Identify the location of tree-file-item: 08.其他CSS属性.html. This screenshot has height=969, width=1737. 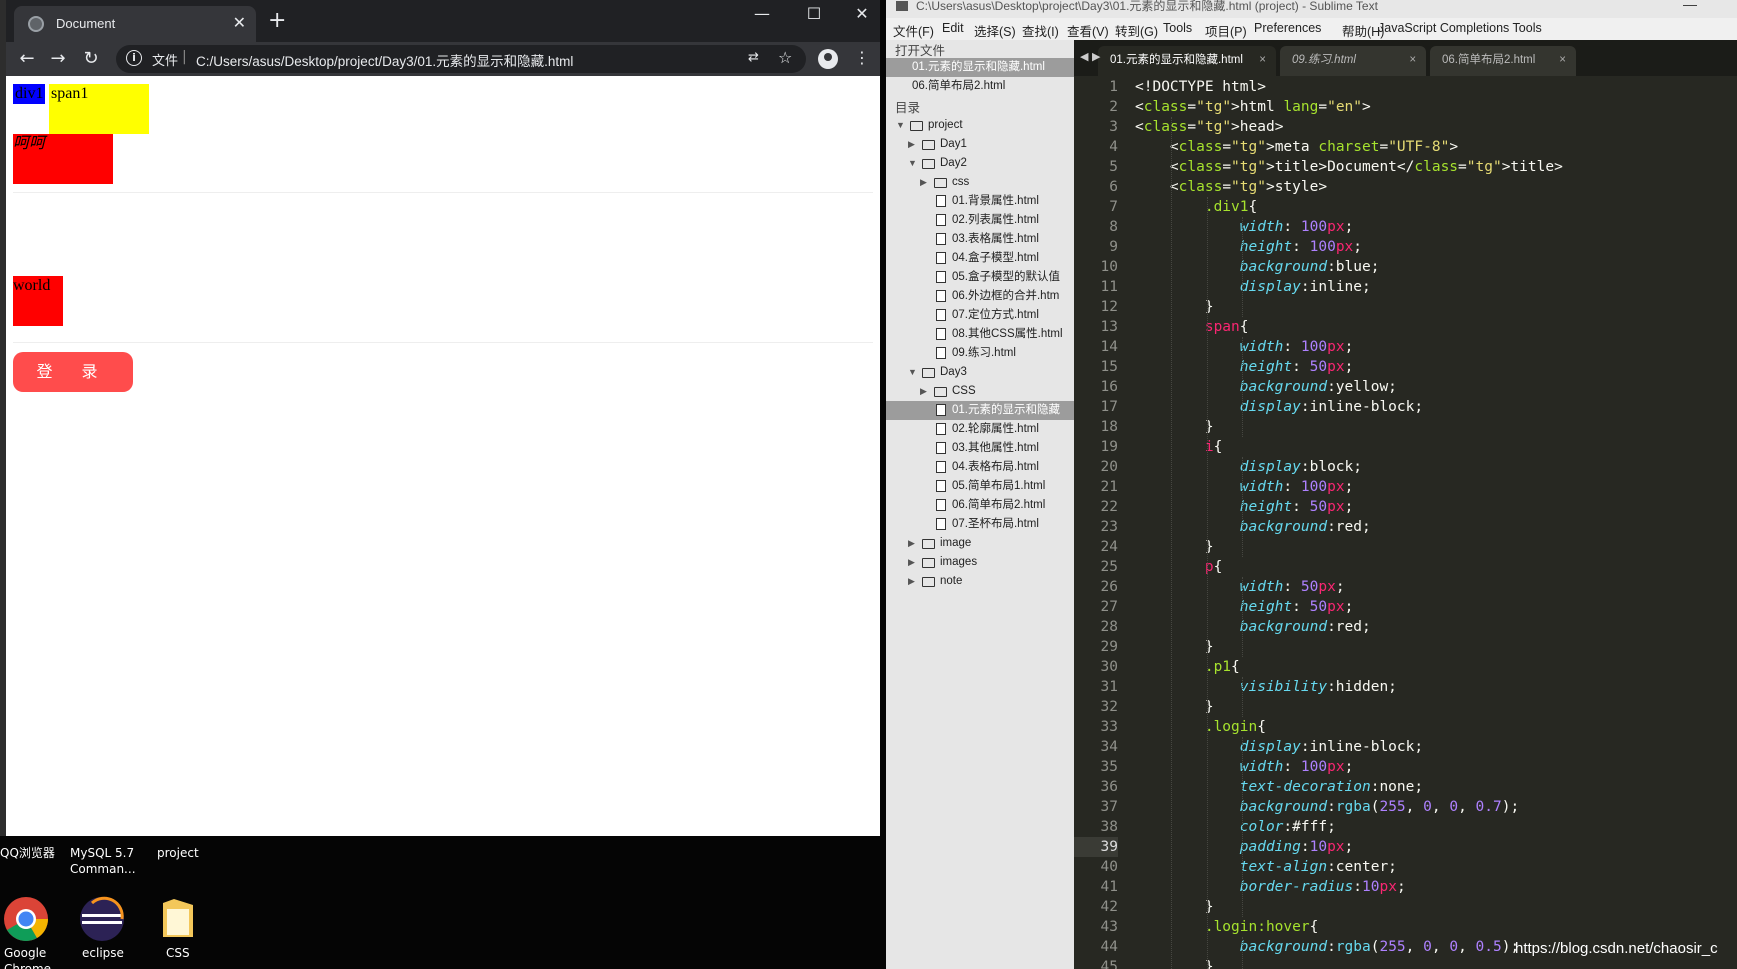
(980, 334).